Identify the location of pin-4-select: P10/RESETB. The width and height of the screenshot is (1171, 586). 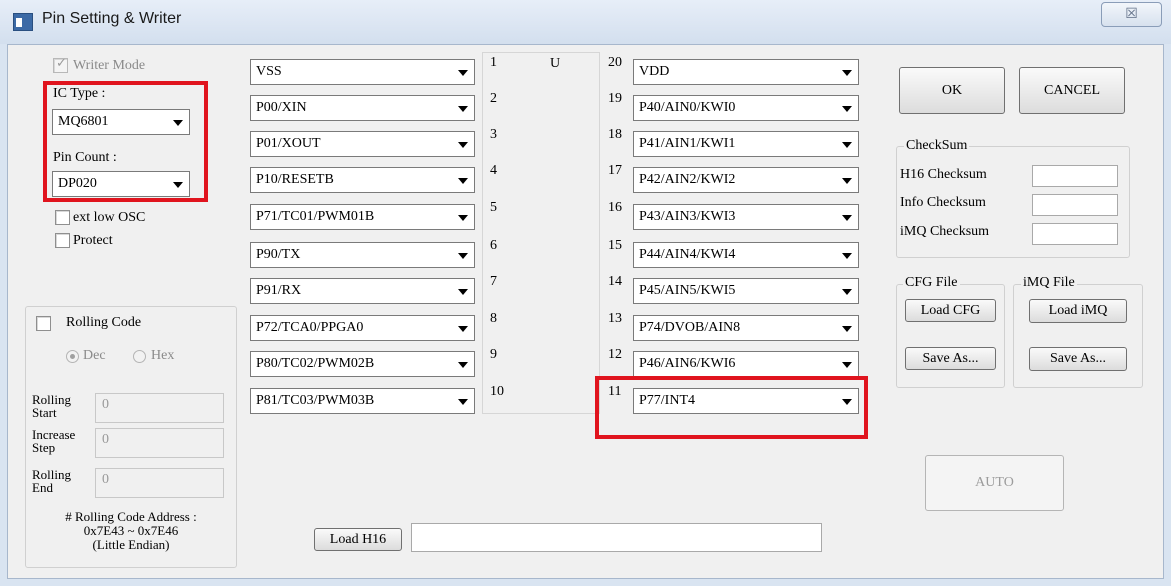
(362, 180).